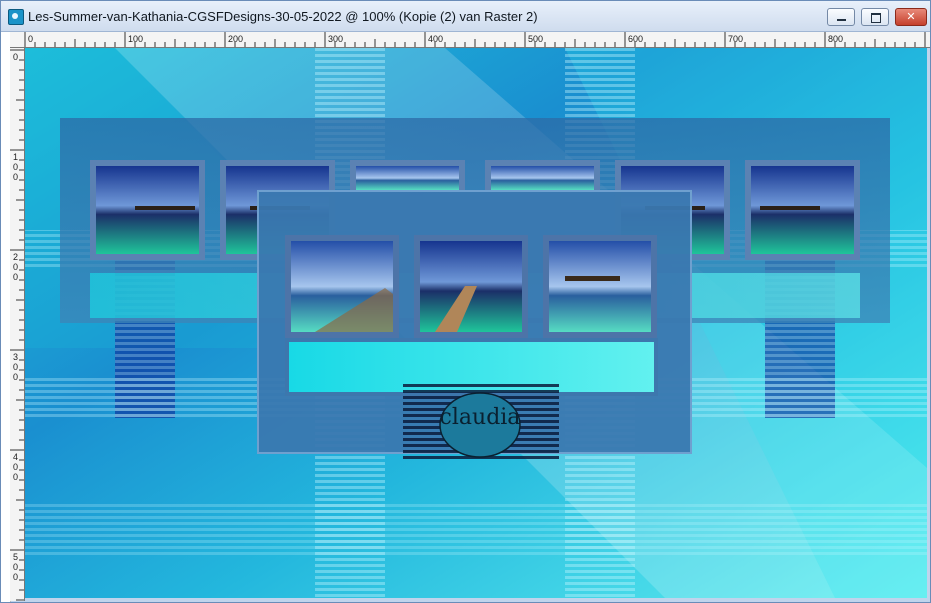  I want to click on ruler-label: 4, so click(15, 457).